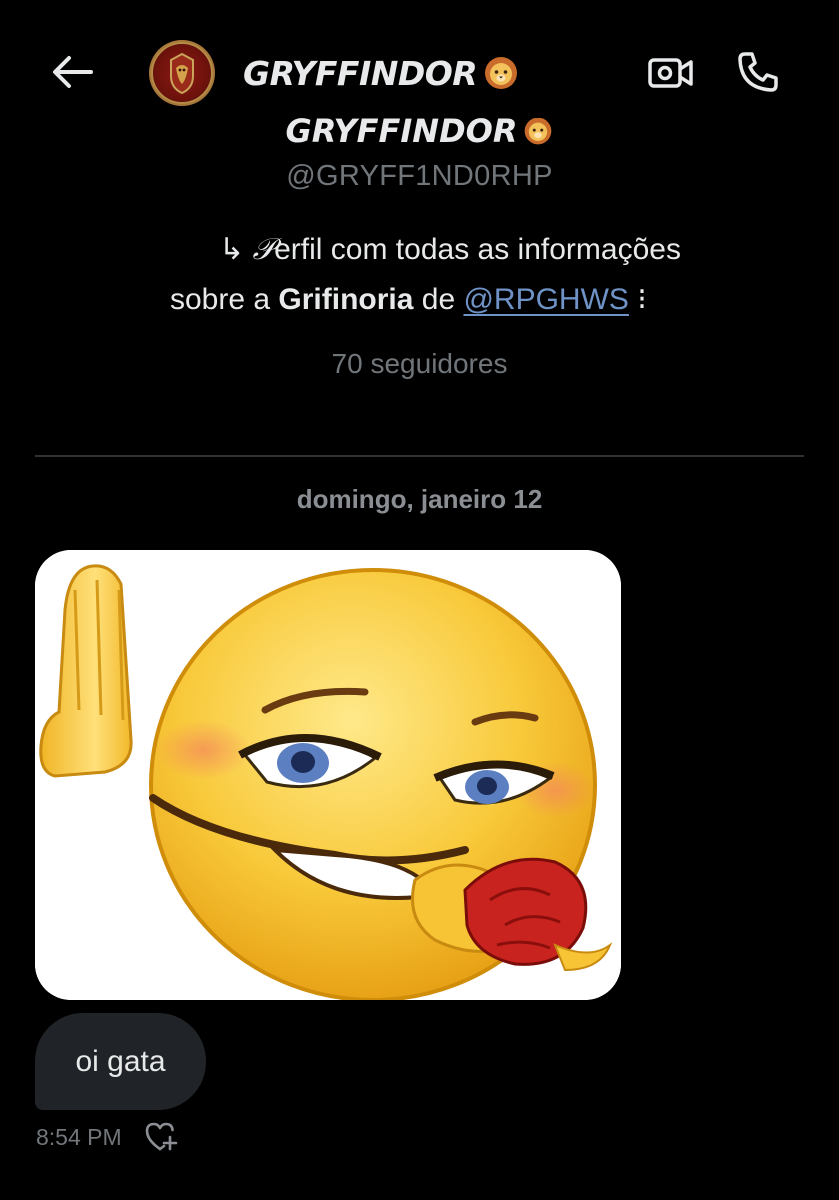 The image size is (839, 1200). What do you see at coordinates (232, 249) in the screenshot?
I see `bio-arrow: ↳` at bounding box center [232, 249].